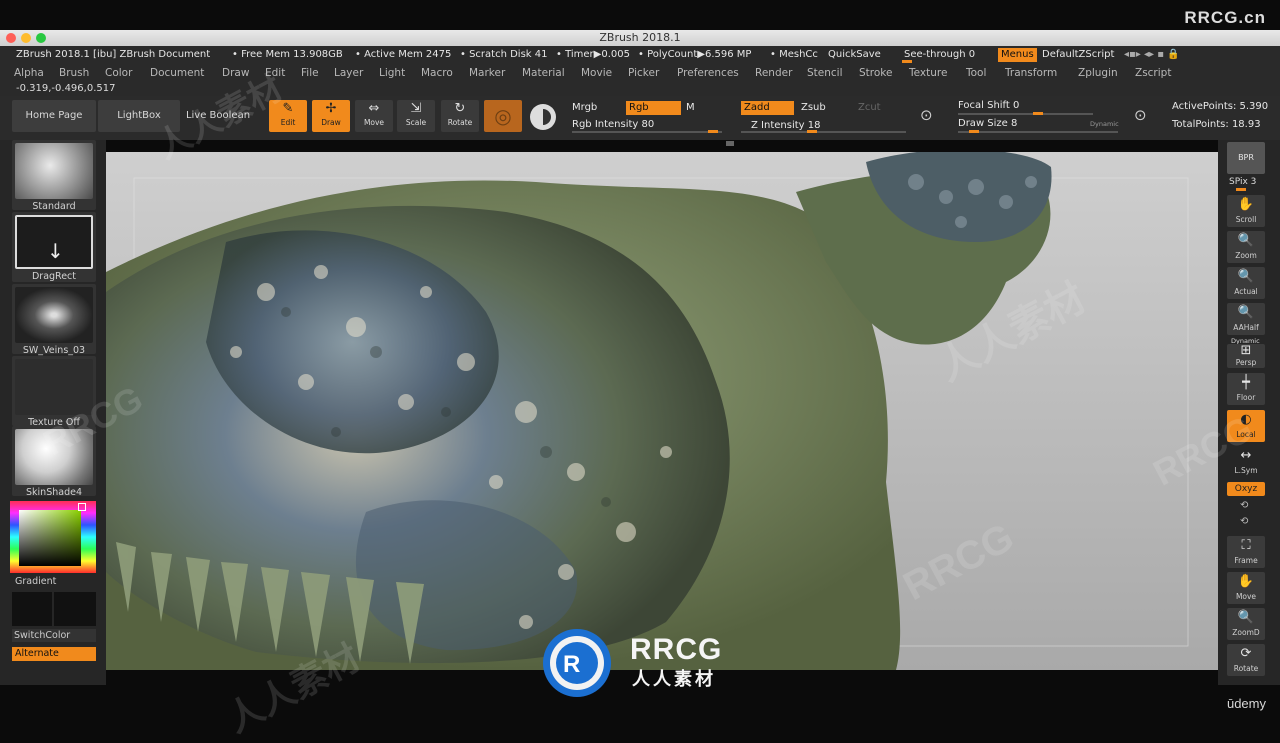 This screenshot has height=743, width=1280. Describe the element at coordinates (767, 108) in the screenshot. I see `zadd-toggle: Zadd` at that location.